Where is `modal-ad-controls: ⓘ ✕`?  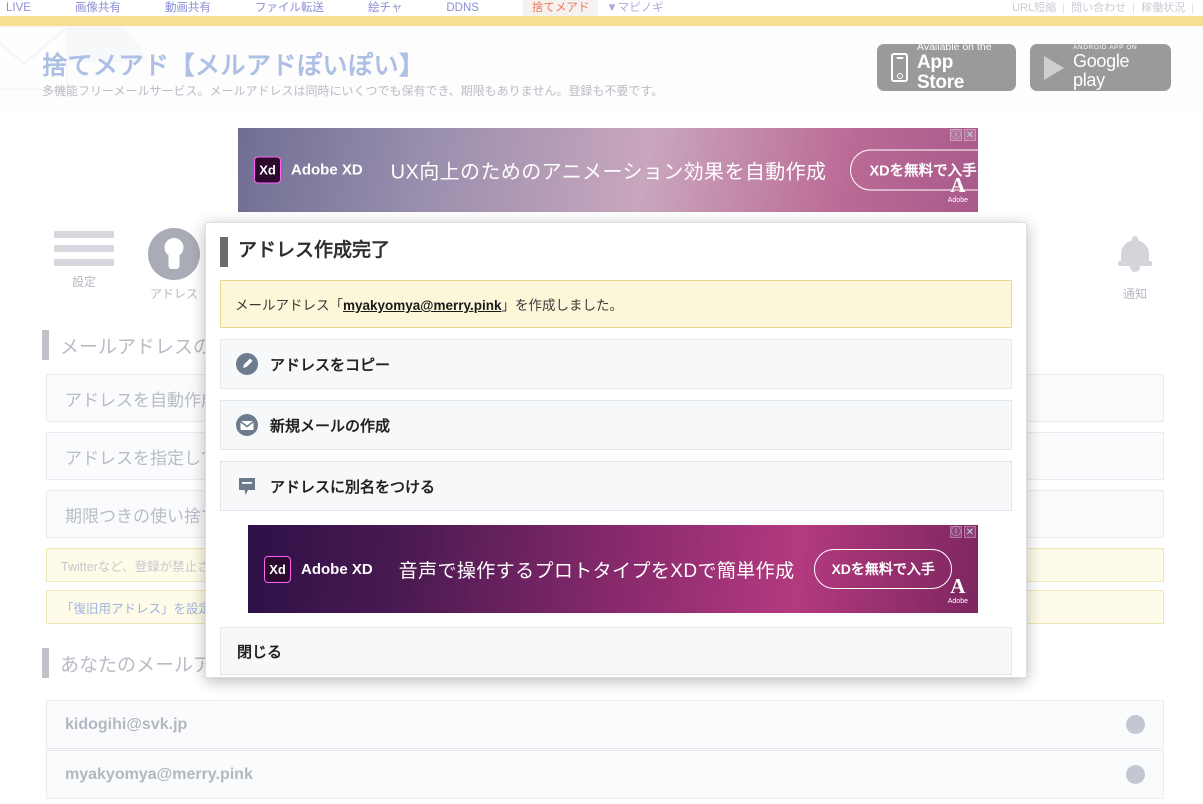 modal-ad-controls: ⓘ ✕ is located at coordinates (963, 532).